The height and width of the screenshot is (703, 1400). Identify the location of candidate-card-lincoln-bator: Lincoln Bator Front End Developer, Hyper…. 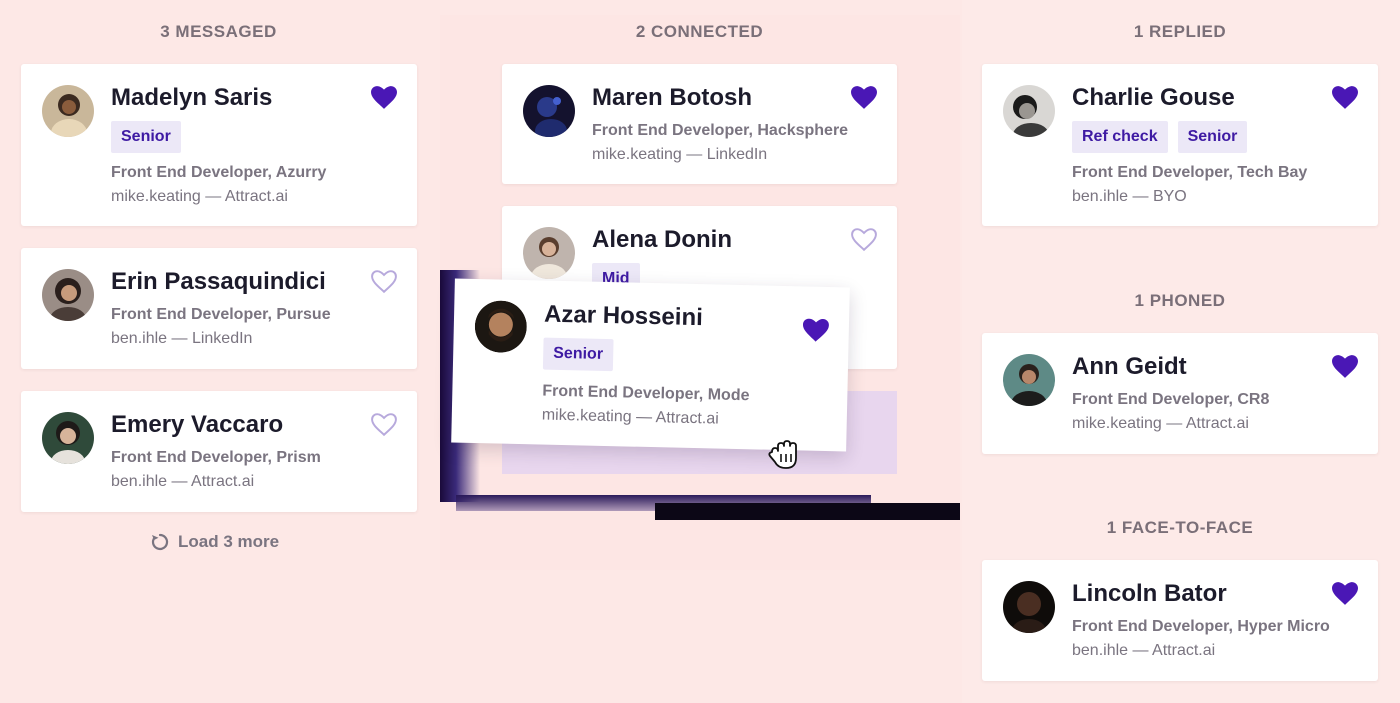
(1180, 620).